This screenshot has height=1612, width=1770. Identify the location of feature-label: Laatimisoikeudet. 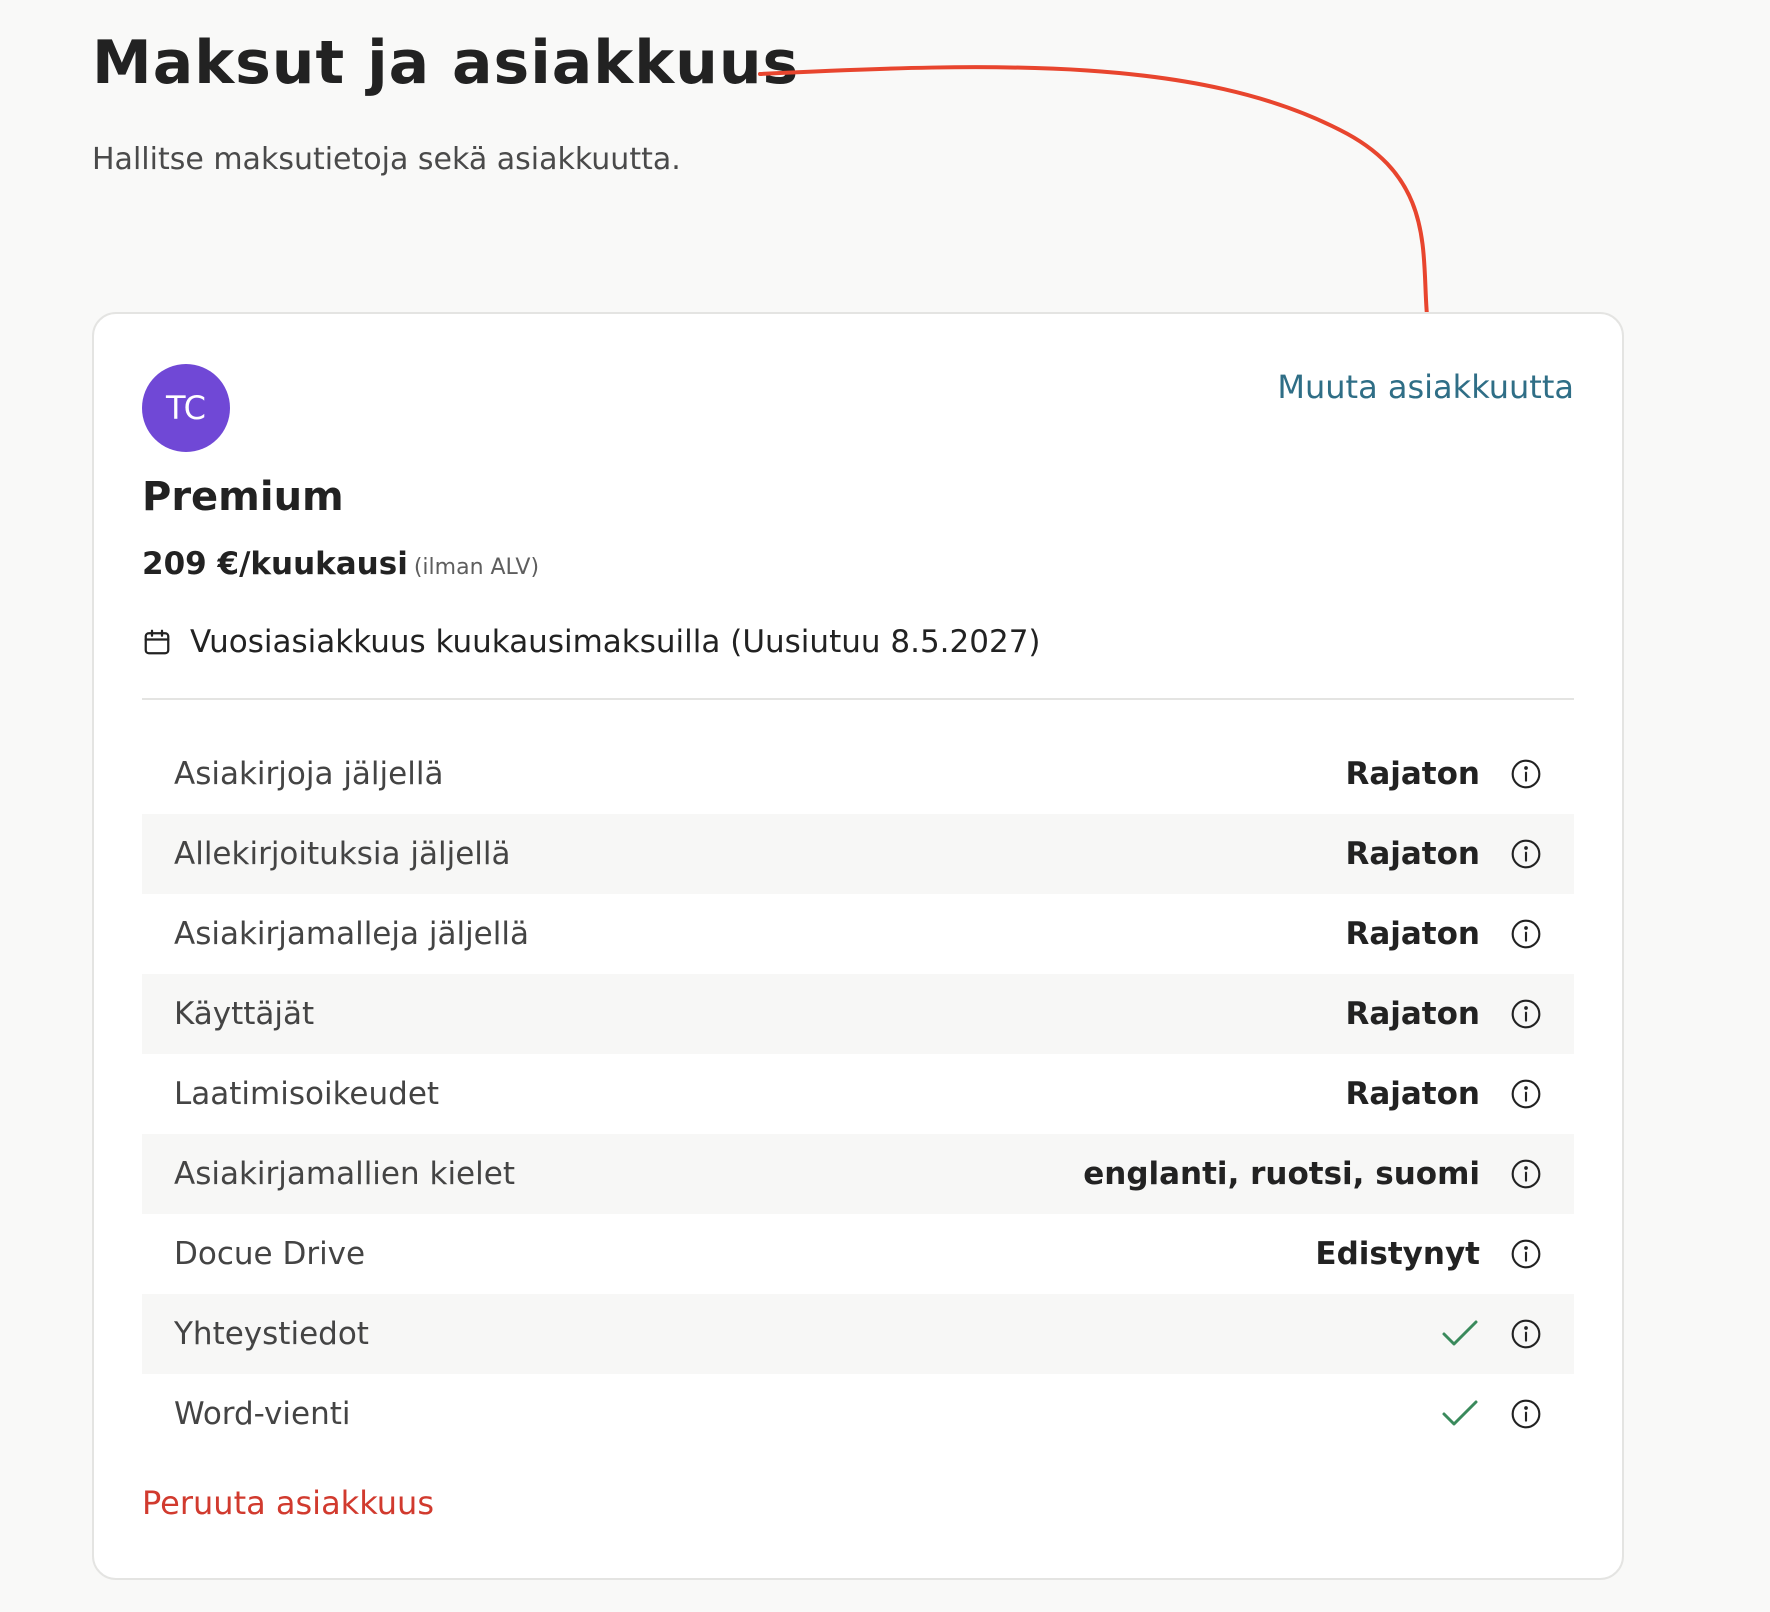
(307, 1094).